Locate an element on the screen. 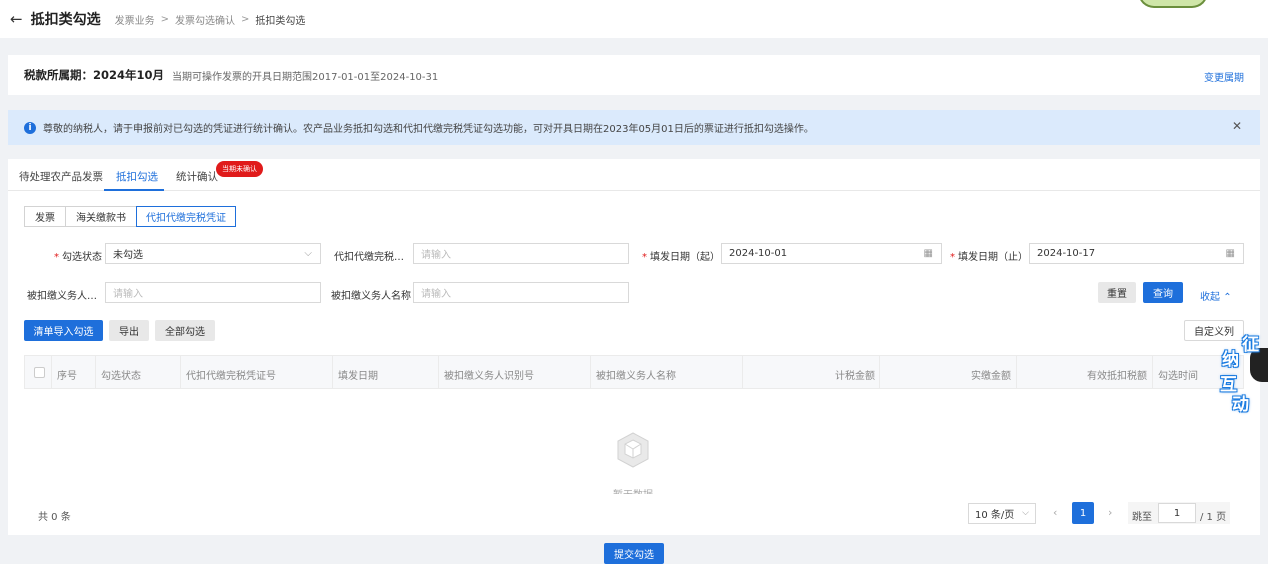 The height and width of the screenshot is (564, 1268). select-all-button: 全部勾选 is located at coordinates (185, 330).